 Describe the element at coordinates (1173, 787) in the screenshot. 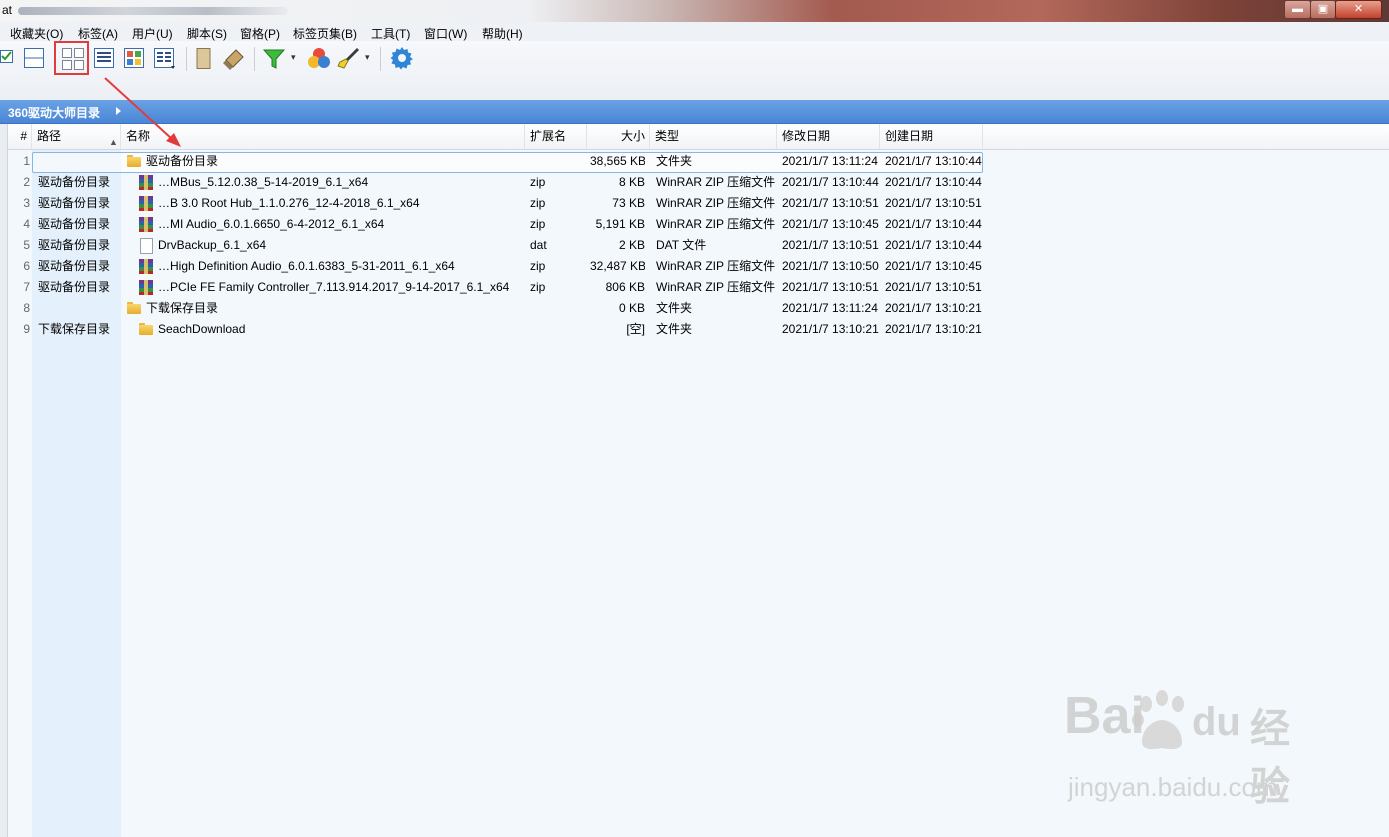

I see `watermark-url: jingyan.baidu.com` at that location.